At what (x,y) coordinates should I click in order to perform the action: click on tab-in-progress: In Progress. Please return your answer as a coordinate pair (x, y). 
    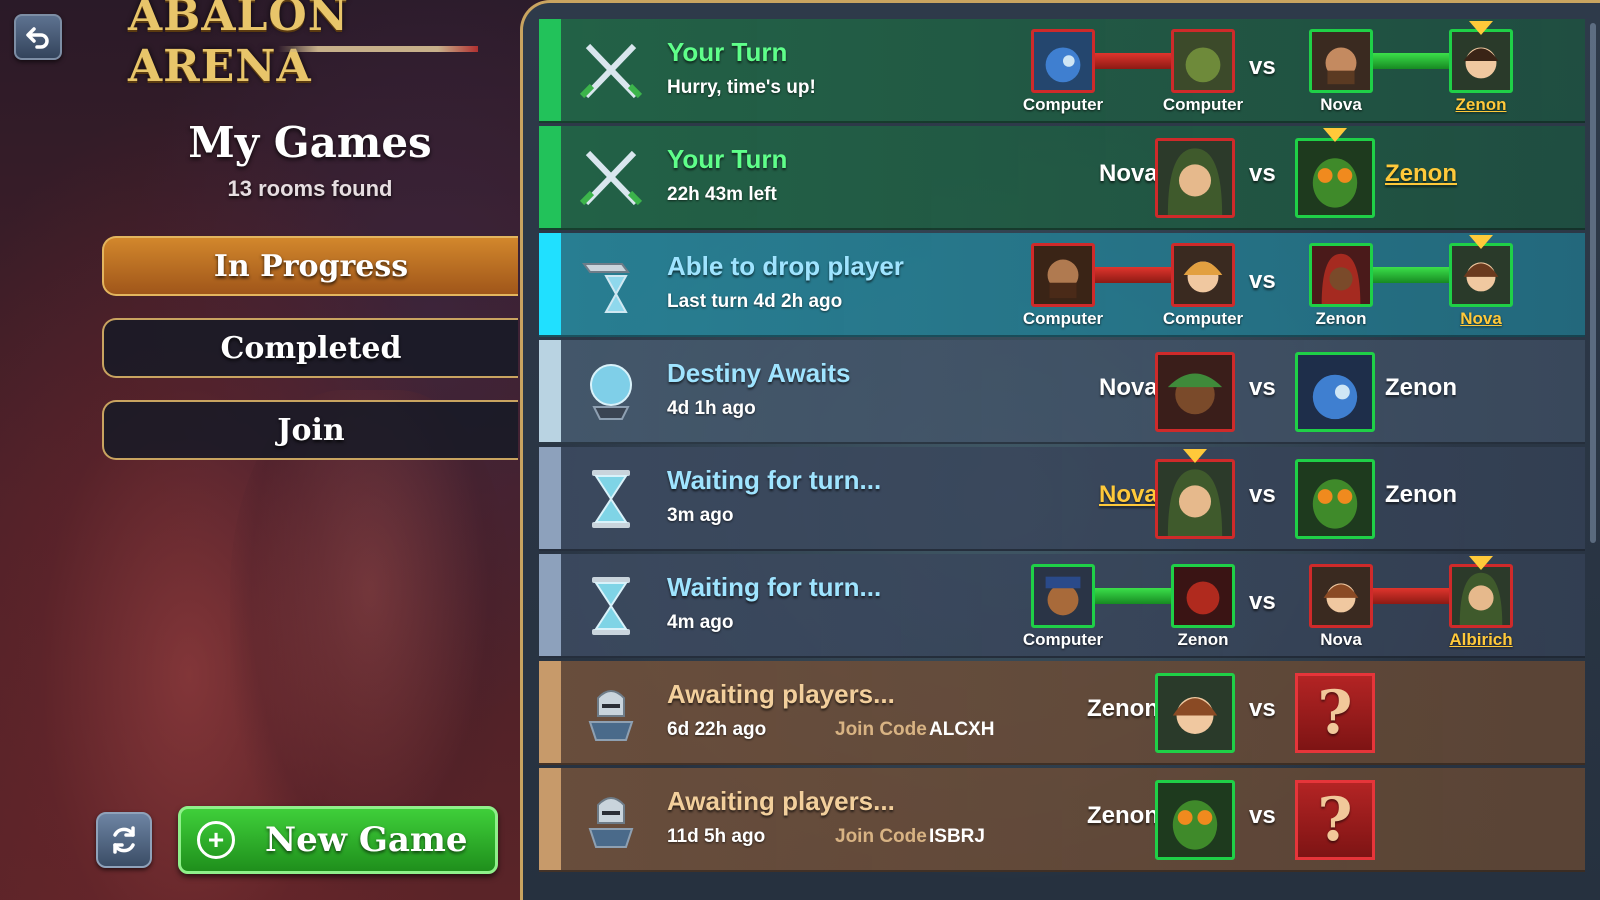
    Looking at the image, I should click on (310, 266).